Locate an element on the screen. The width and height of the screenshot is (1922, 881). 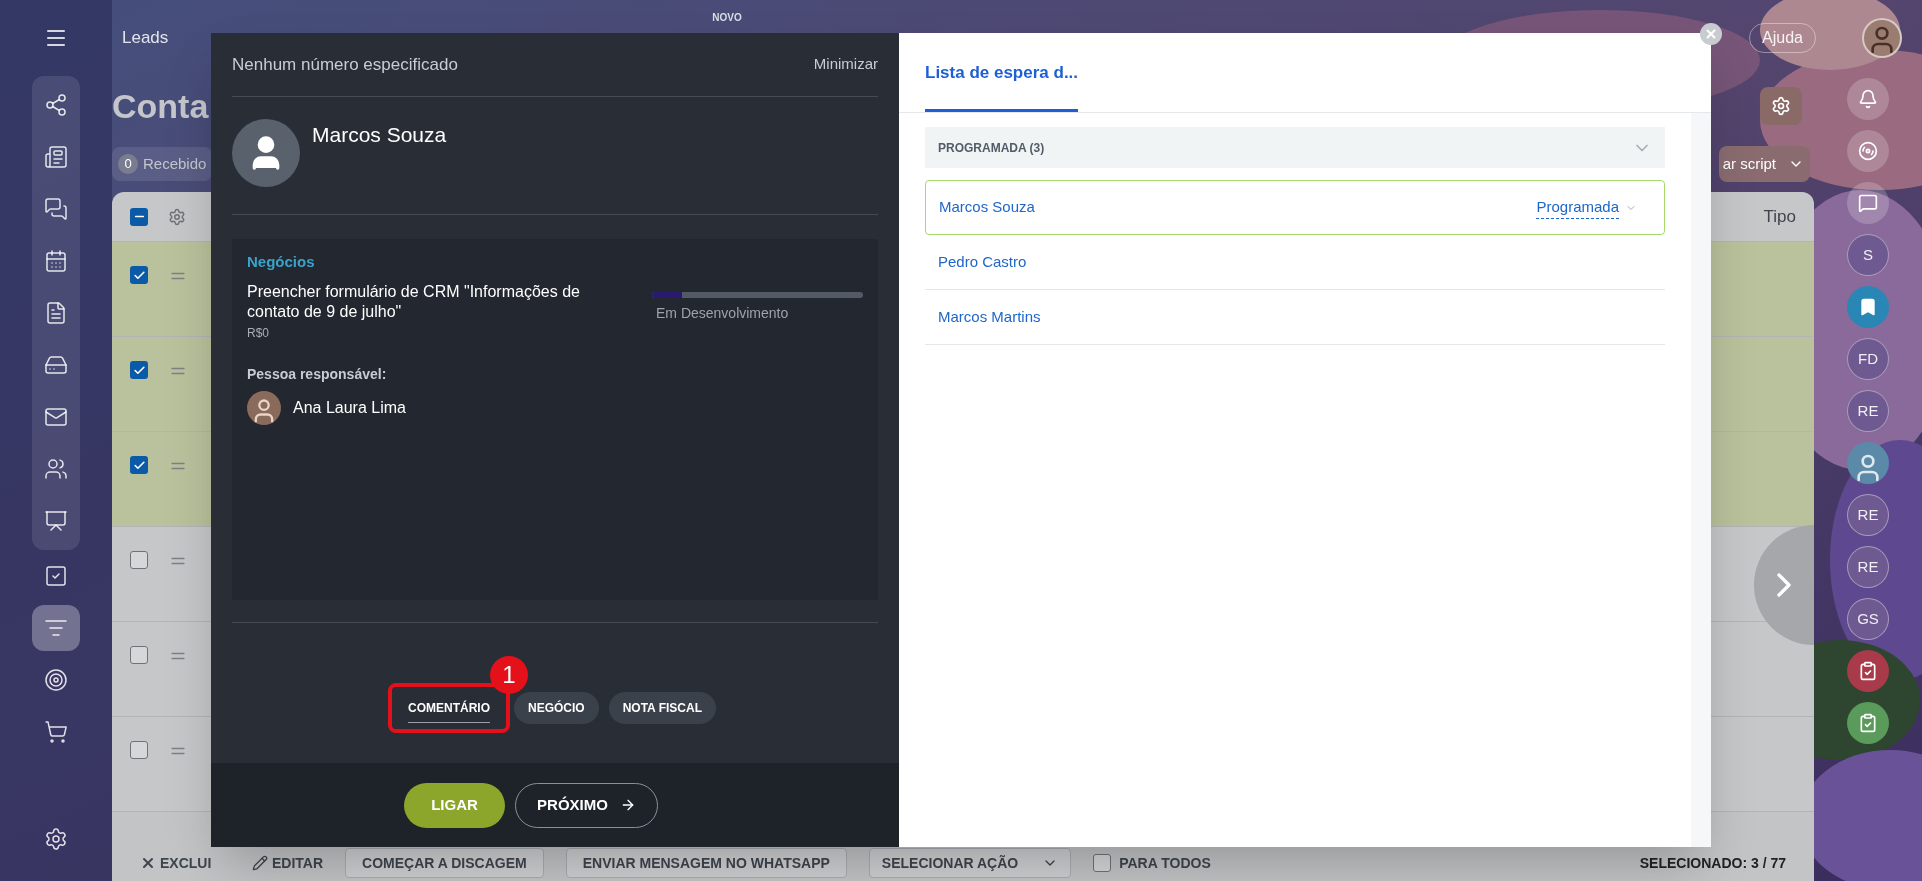
tab: COMENTÁRIO is located at coordinates (449, 708).